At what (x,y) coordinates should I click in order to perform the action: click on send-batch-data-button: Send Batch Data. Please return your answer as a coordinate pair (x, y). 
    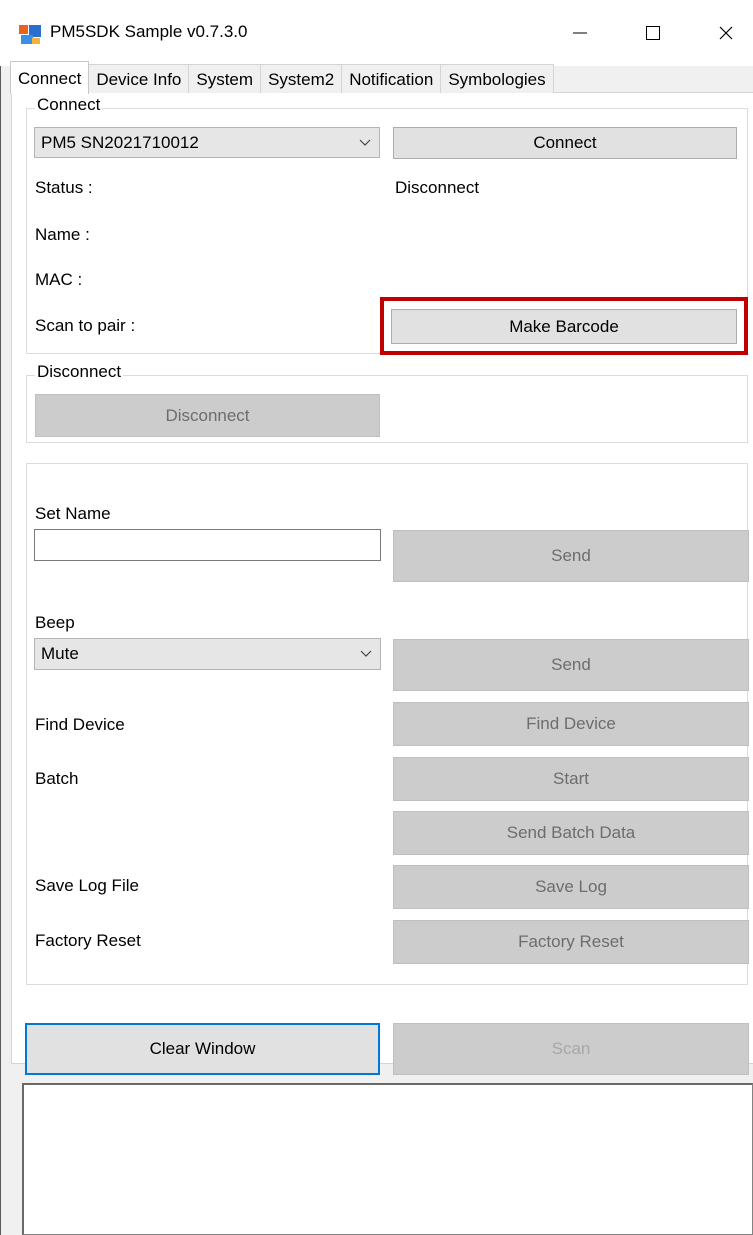
    Looking at the image, I should click on (571, 833).